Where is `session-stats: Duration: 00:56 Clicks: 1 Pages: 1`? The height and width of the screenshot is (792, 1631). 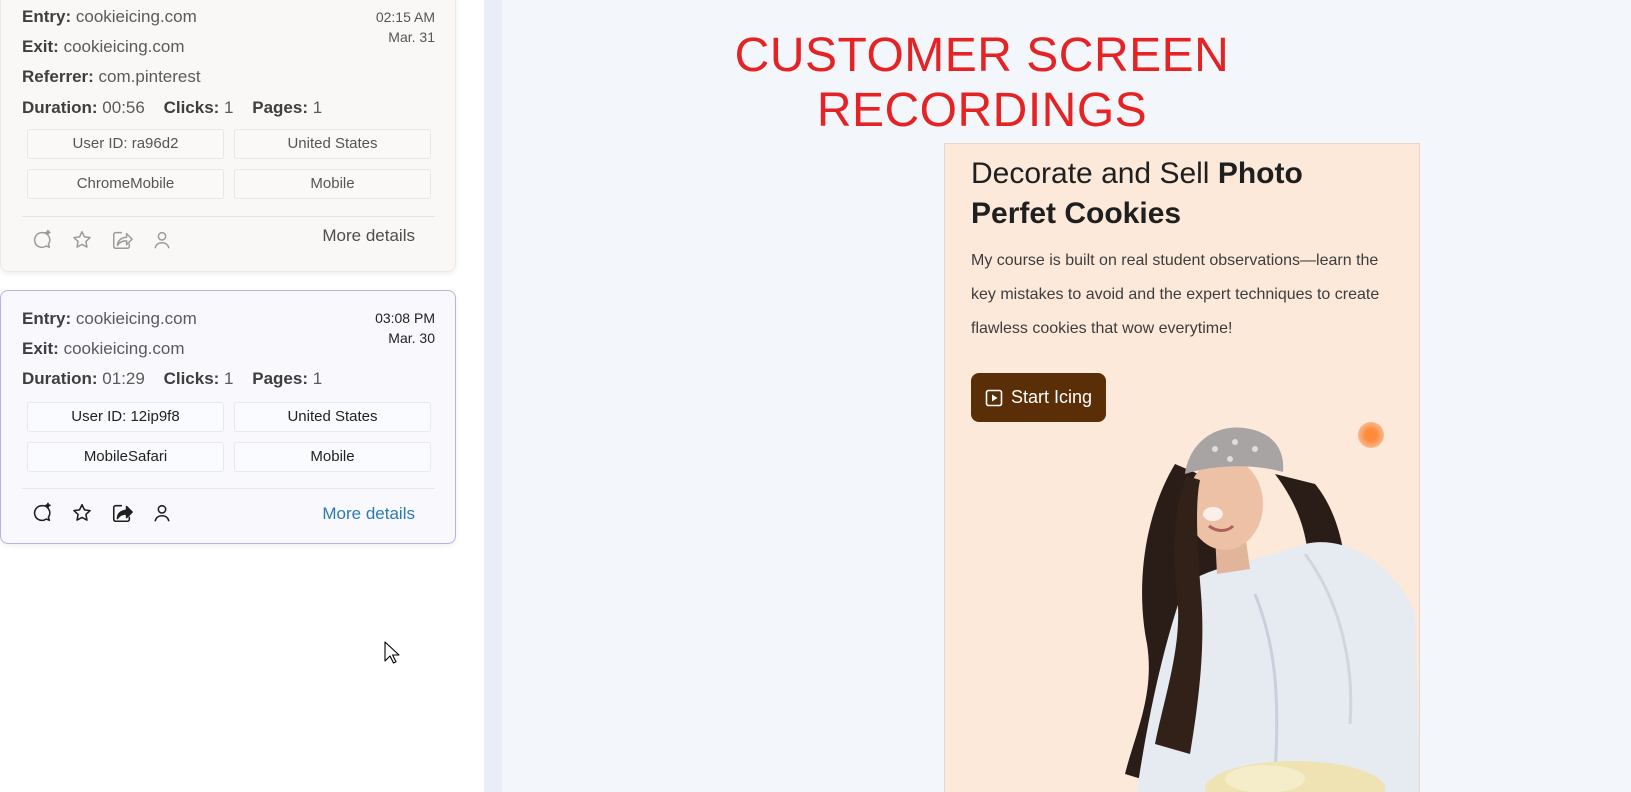 session-stats: Duration: 00:56 Clicks: 1 Pages: 1 is located at coordinates (179, 108).